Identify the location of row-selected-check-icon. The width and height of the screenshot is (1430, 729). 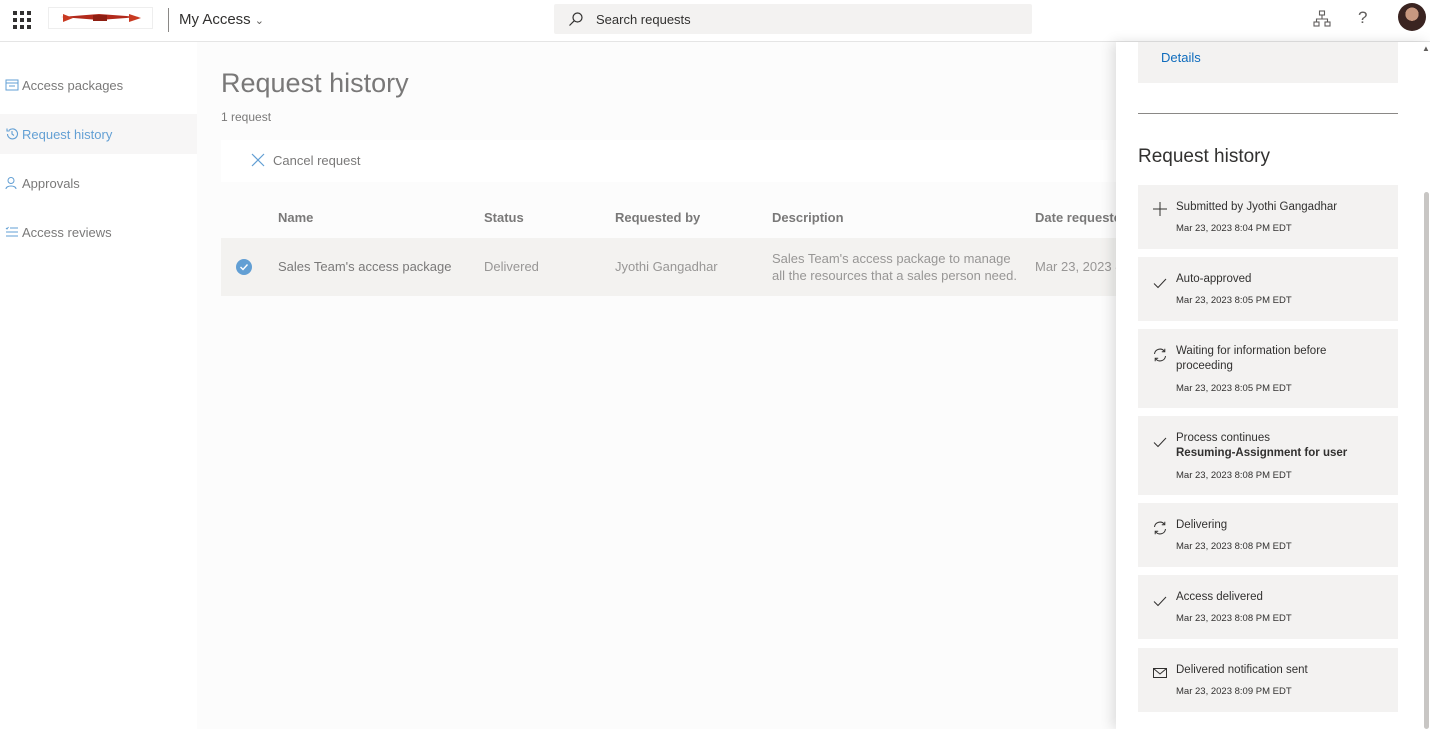
(244, 267).